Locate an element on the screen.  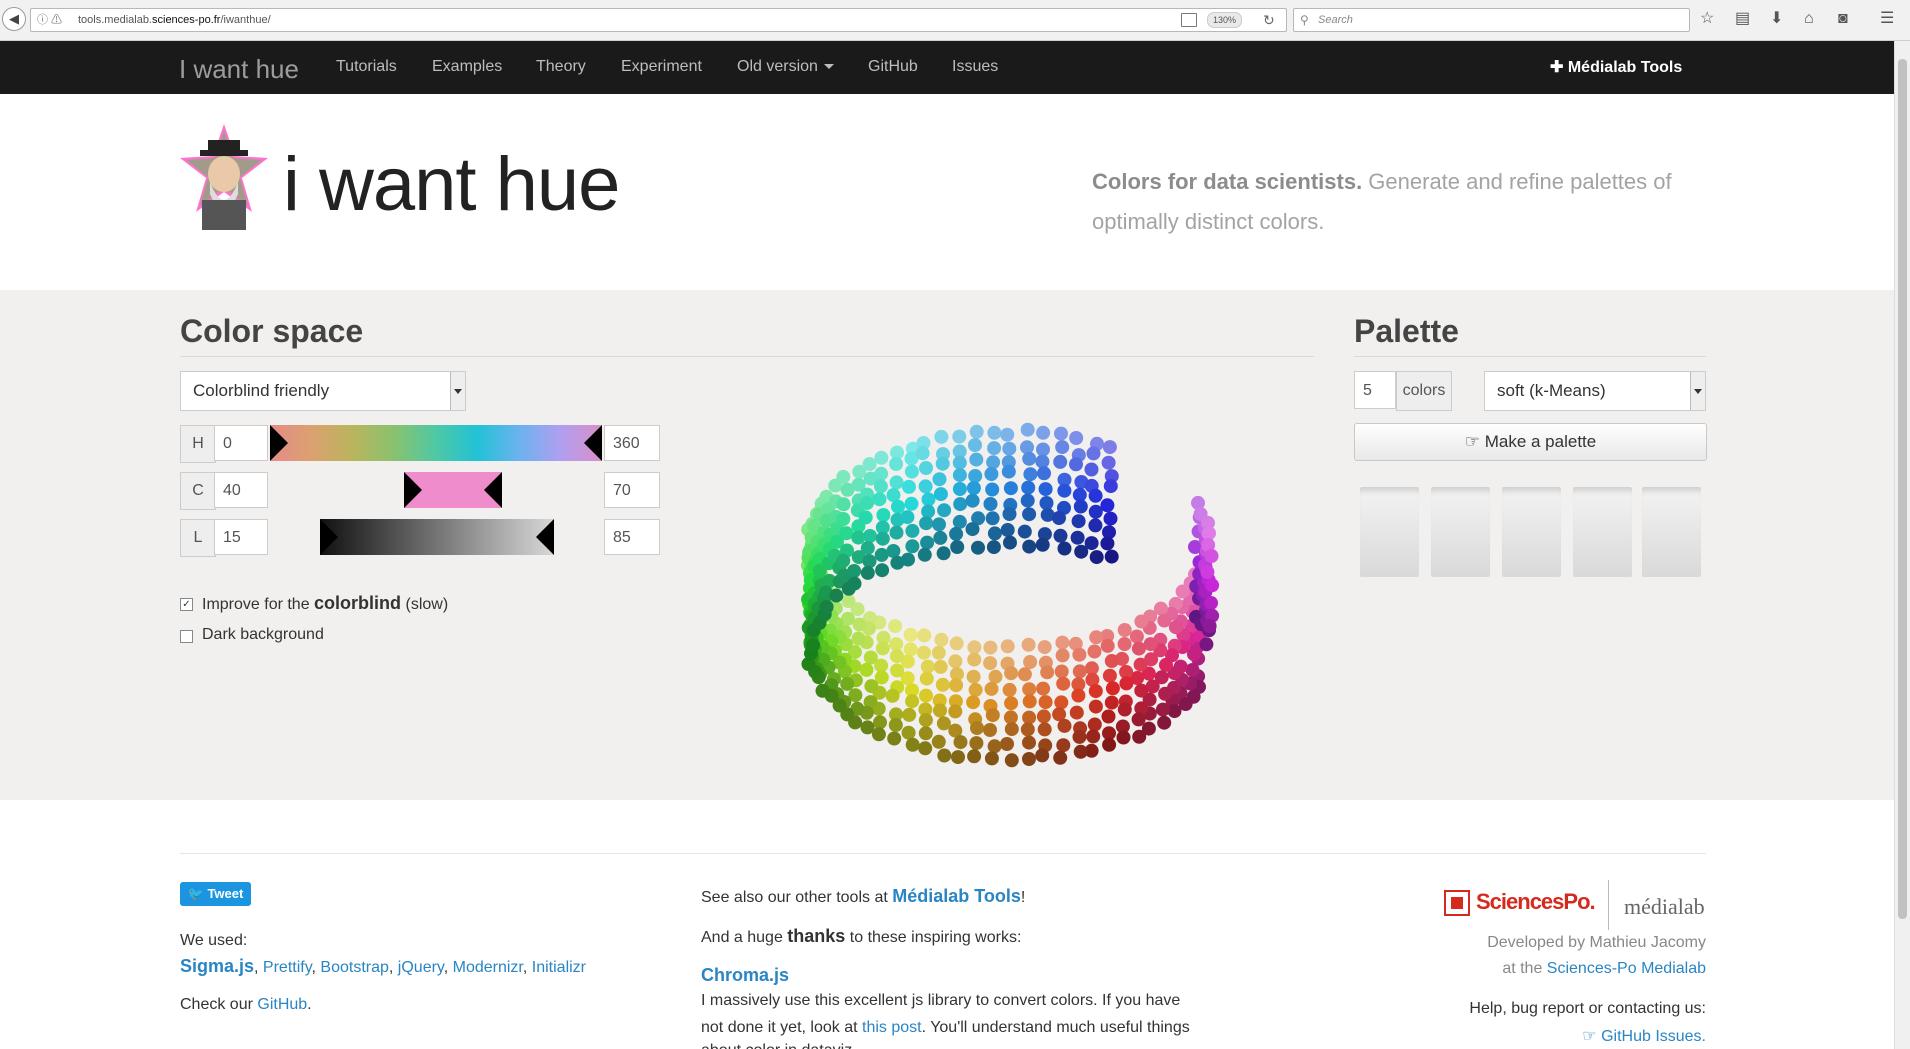
link-sciencespo-medialab: Sciences-Po Medialab is located at coordinates (1626, 968).